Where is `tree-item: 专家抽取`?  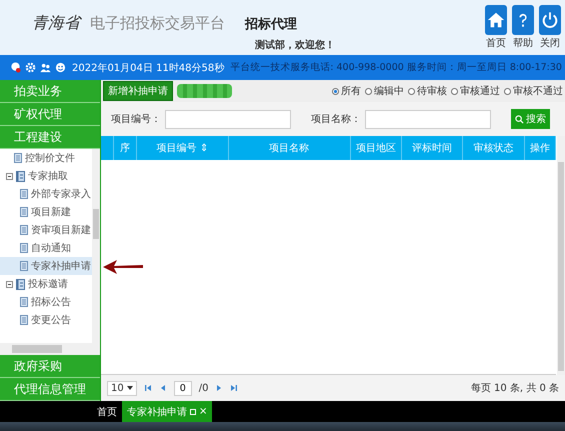
tree-item: 专家抽取 is located at coordinates (46, 176).